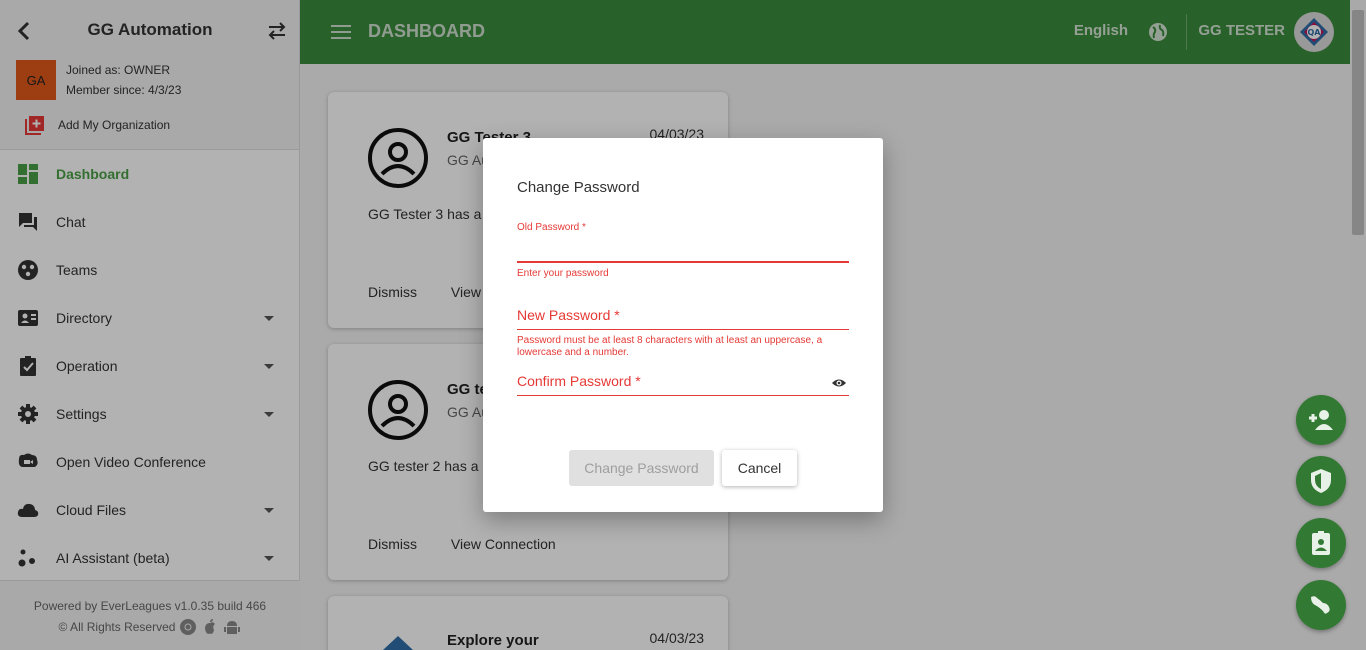  I want to click on old-password-field: Old Password *, so click(683, 243).